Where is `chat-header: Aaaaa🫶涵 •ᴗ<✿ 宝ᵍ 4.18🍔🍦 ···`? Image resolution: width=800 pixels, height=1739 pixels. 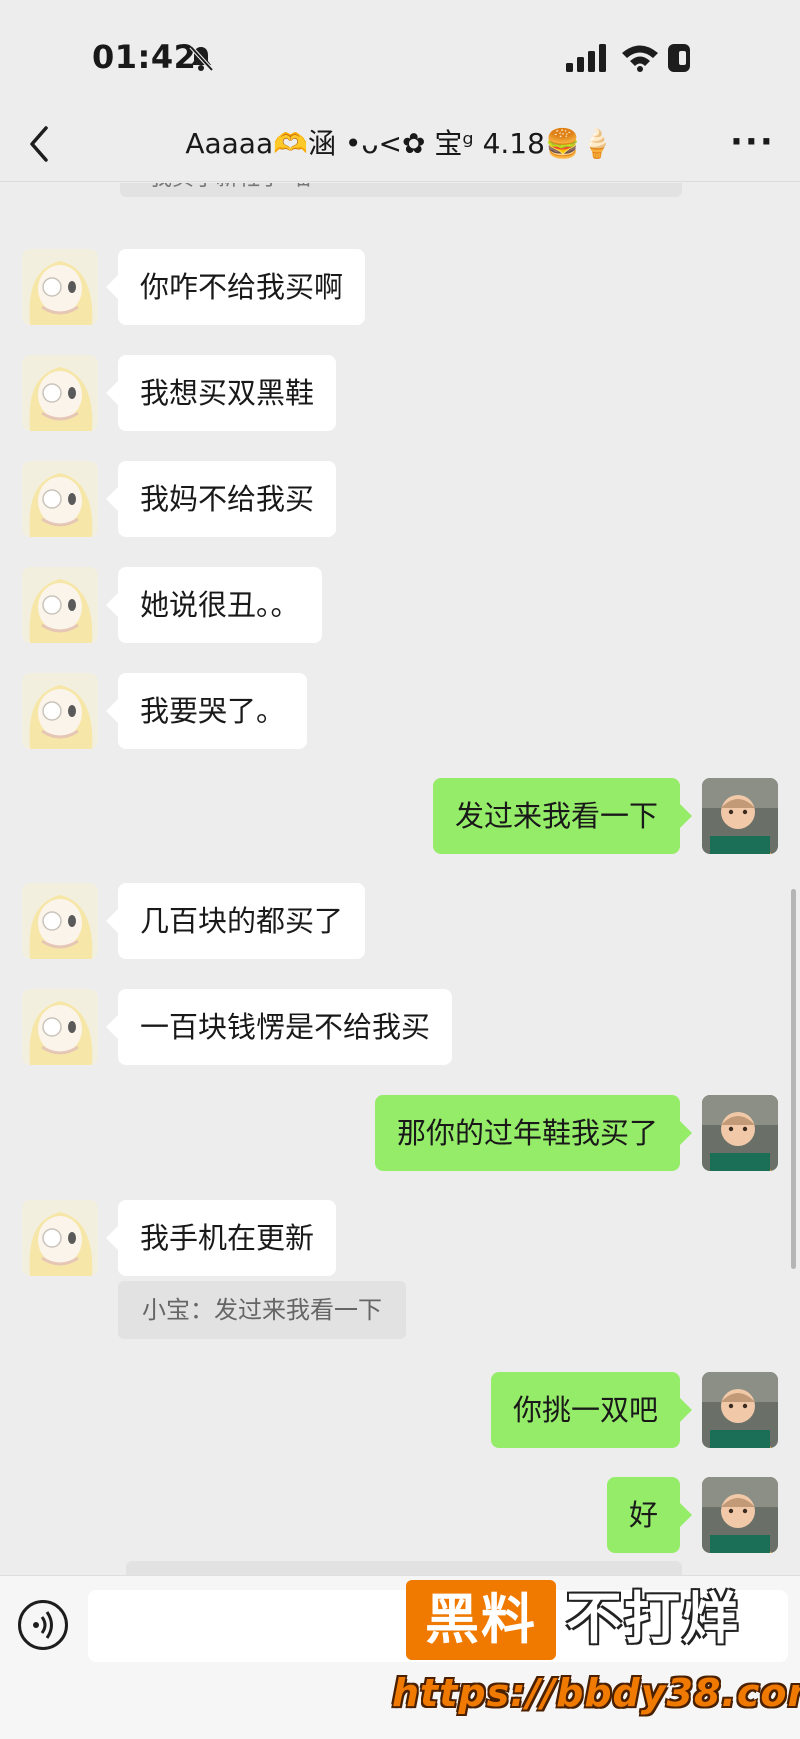 chat-header: Aaaaa🫶涵 •ᴗ<✿ 宝ᵍ 4.18🍔🍦 ··· is located at coordinates (400, 146).